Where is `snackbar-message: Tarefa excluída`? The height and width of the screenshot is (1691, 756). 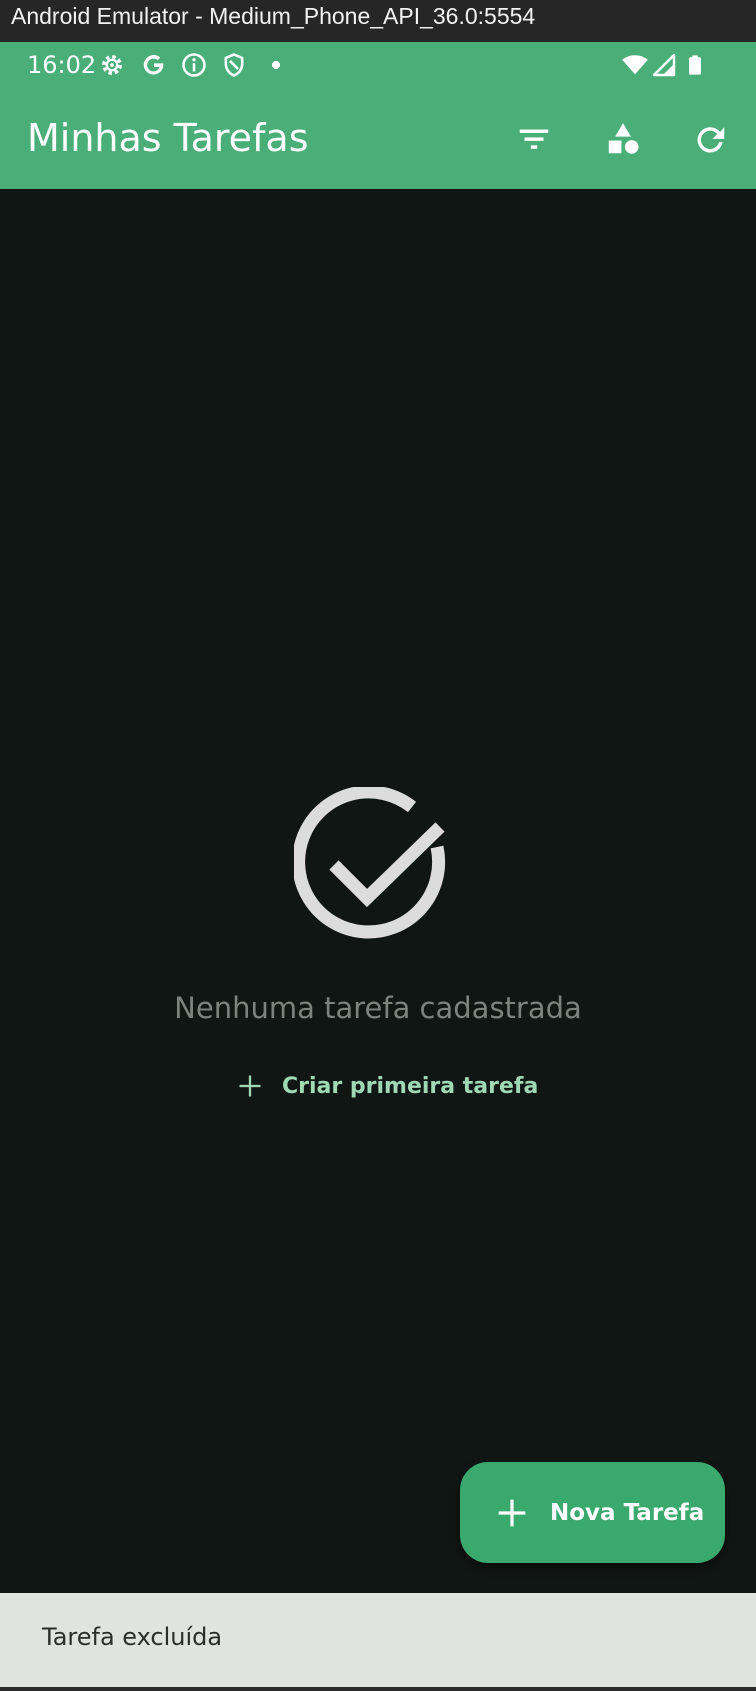 snackbar-message: Tarefa excluída is located at coordinates (132, 1637).